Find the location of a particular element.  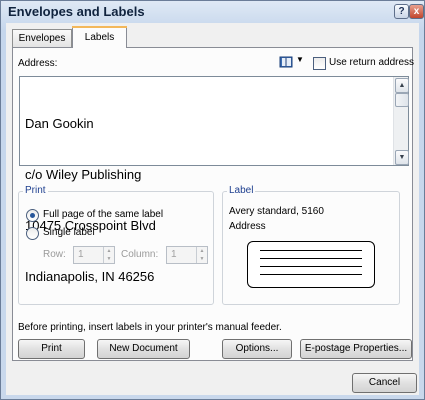

use-return-address-checkbox is located at coordinates (319, 63).